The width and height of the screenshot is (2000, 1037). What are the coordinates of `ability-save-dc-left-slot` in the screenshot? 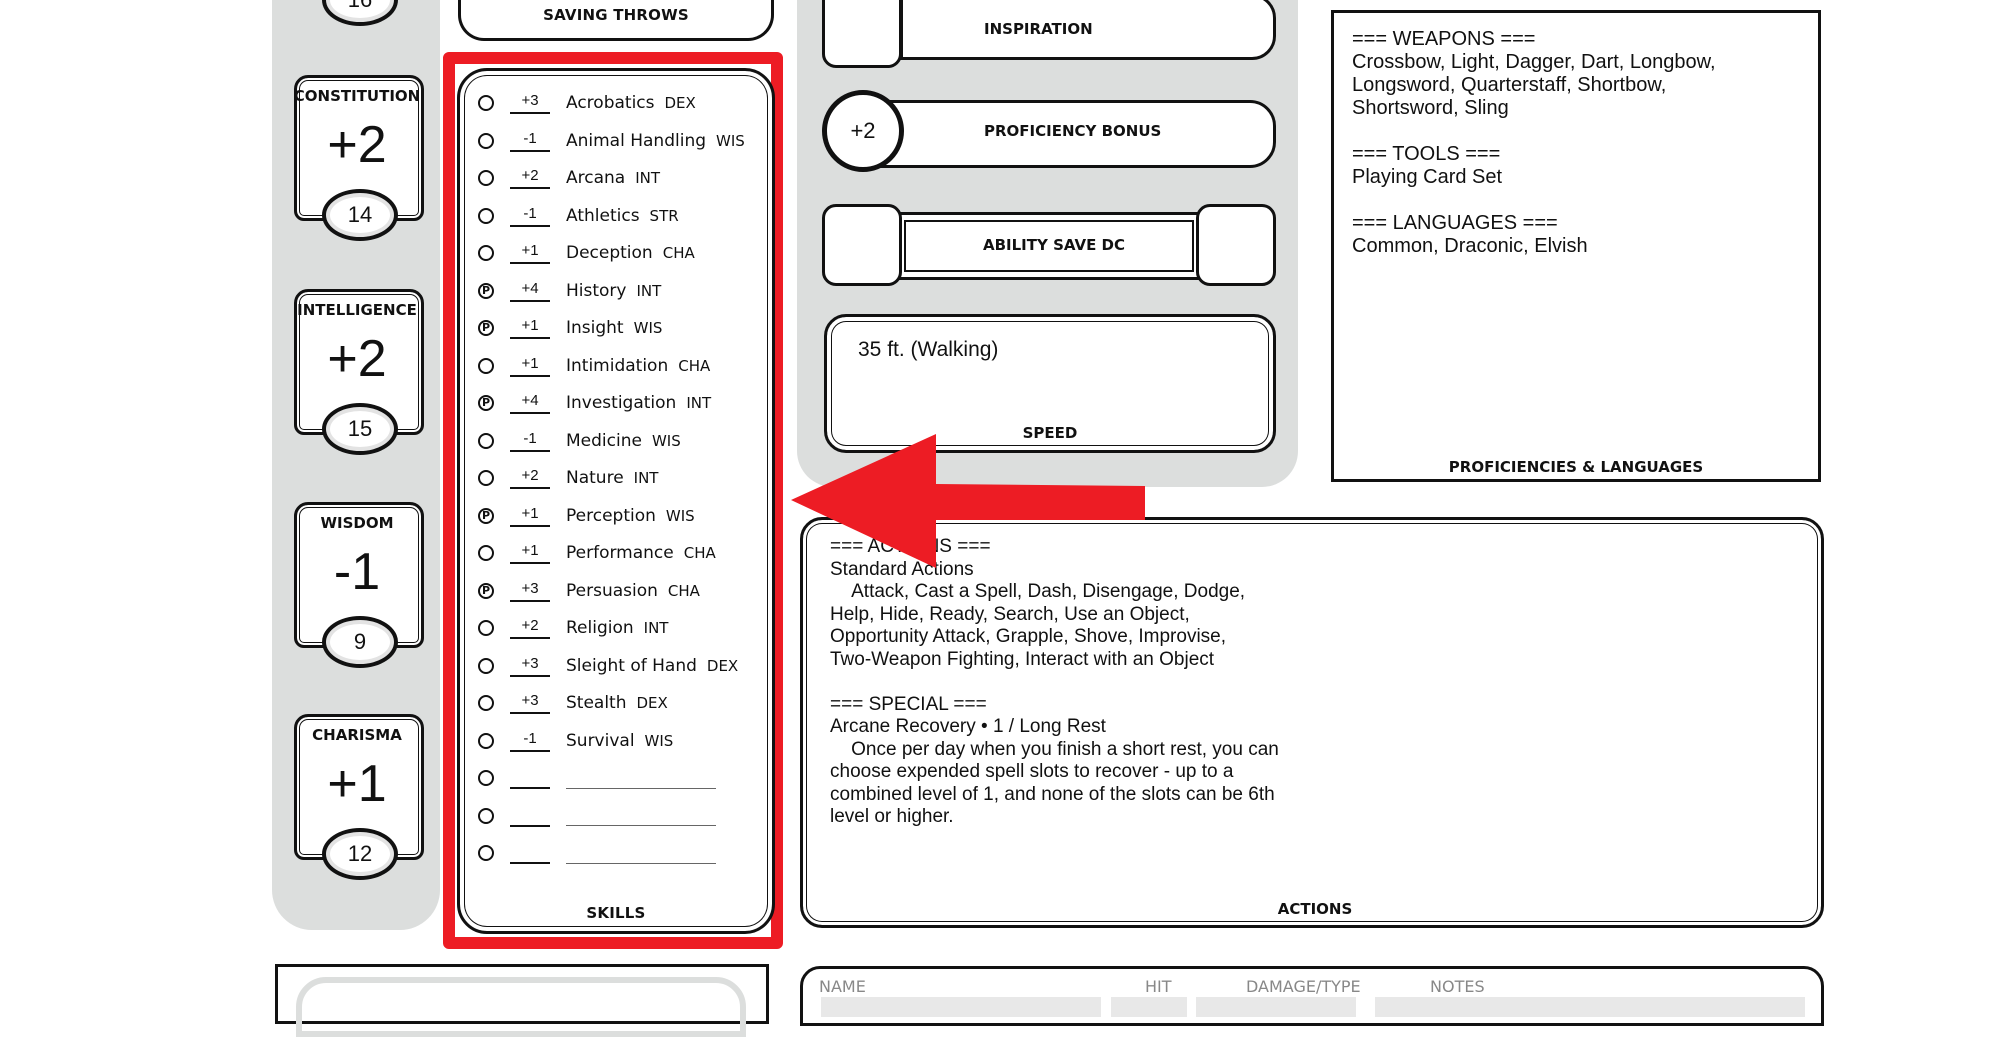 It's located at (862, 245).